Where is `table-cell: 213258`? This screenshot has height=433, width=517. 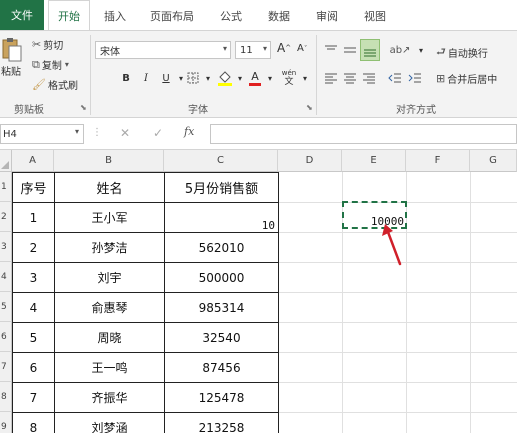 table-cell: 213258 is located at coordinates (221, 423).